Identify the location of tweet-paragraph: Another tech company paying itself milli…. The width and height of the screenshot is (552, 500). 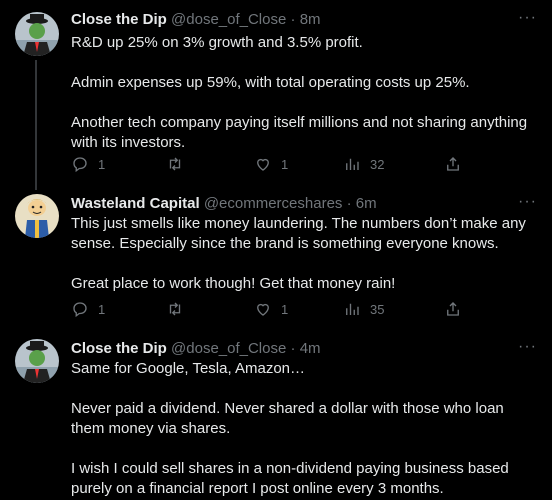
(299, 132).